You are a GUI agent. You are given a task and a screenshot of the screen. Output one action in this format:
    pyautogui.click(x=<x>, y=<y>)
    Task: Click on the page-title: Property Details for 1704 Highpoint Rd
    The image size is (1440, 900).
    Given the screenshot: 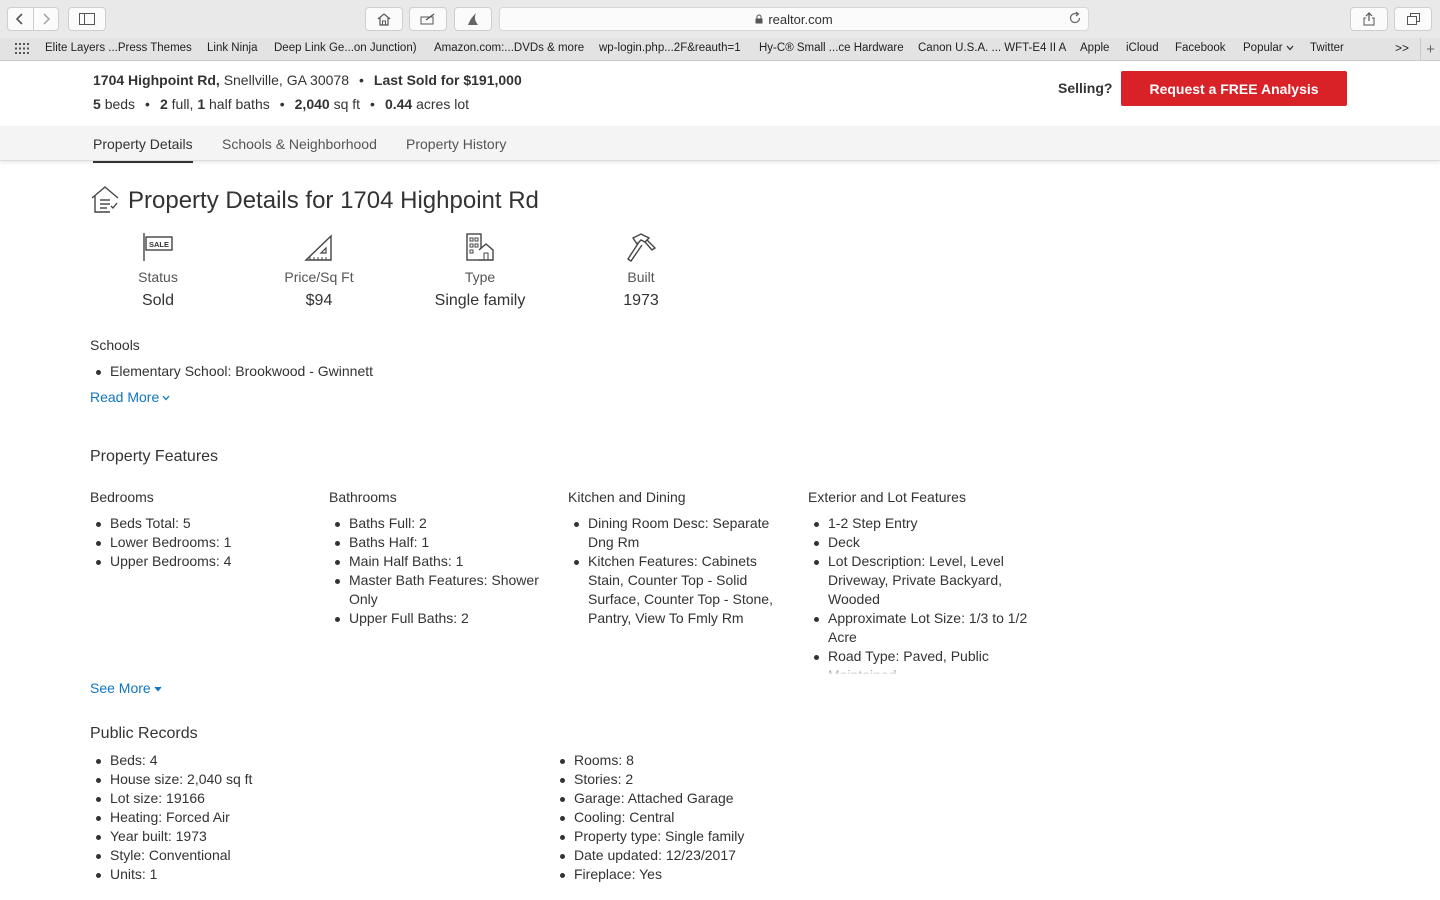 What is the action you would take?
    pyautogui.click(x=333, y=200)
    